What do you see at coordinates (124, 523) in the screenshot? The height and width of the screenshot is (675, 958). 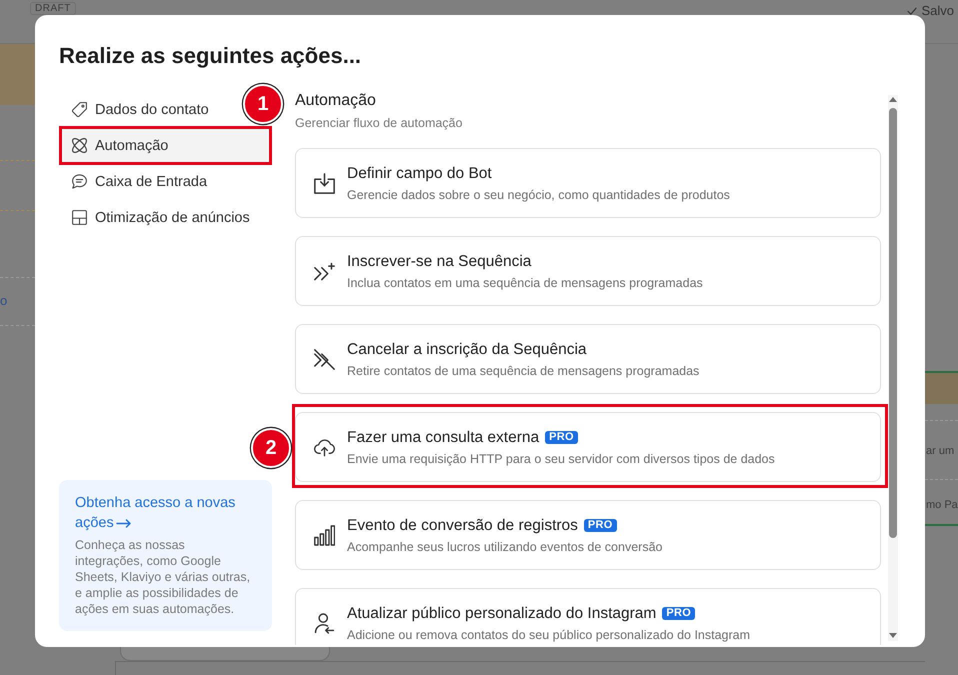 I see `arrow-right-icon` at bounding box center [124, 523].